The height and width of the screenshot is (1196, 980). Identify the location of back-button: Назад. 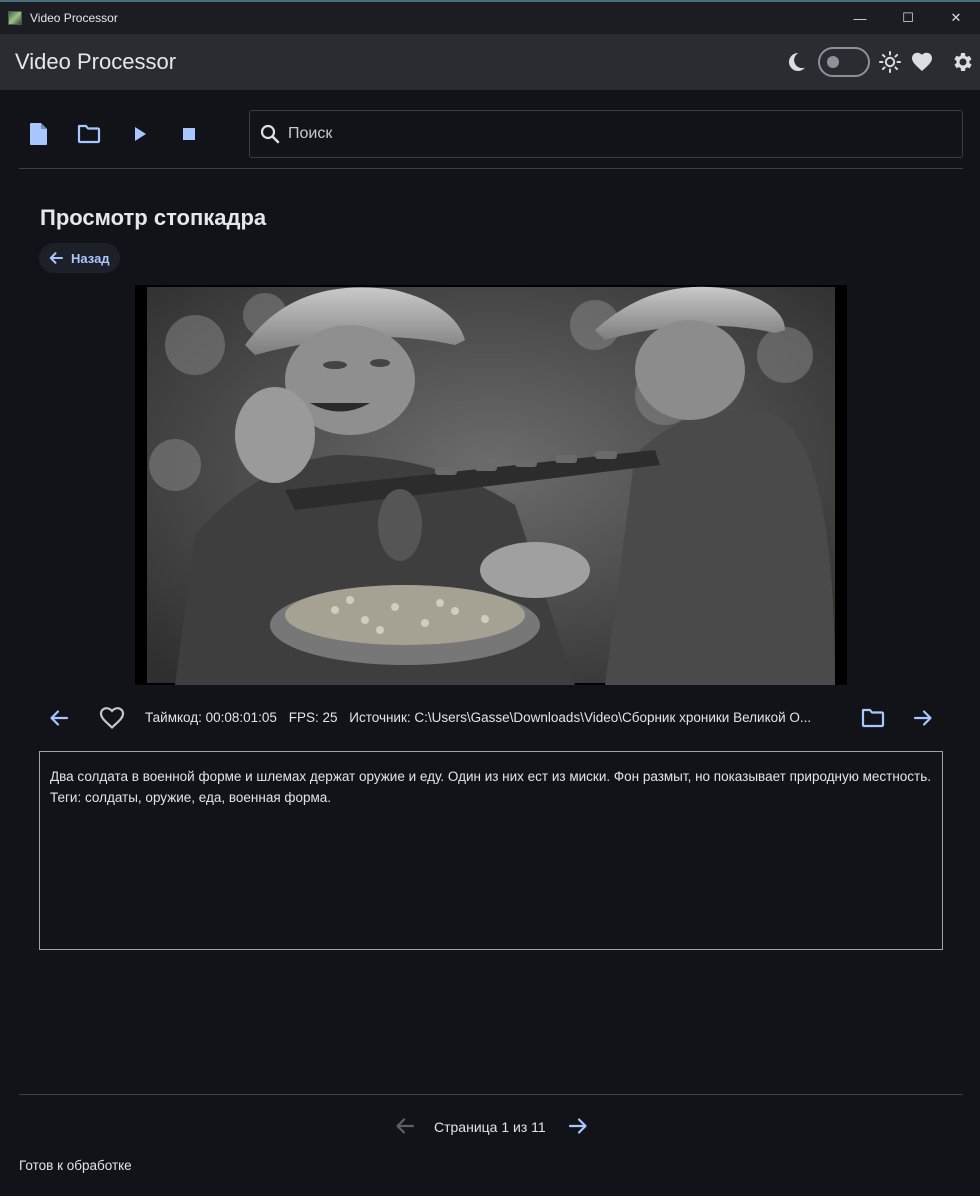
(79, 258).